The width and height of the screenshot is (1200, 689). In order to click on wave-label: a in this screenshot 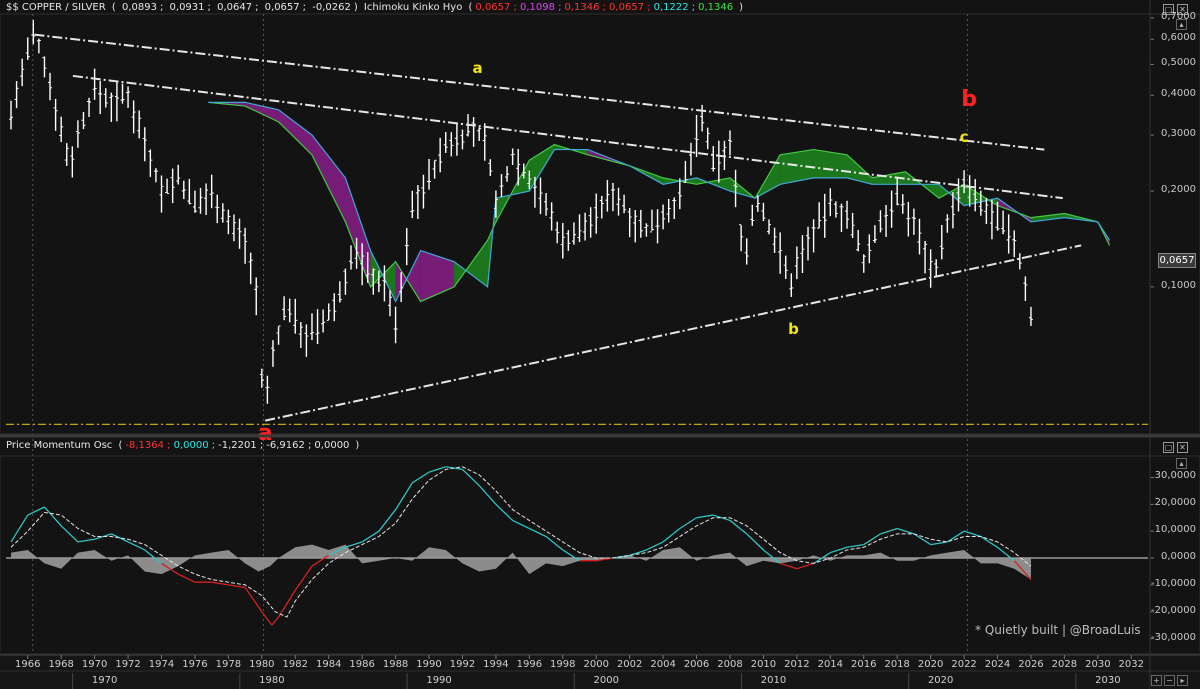, I will do `click(477, 68)`.